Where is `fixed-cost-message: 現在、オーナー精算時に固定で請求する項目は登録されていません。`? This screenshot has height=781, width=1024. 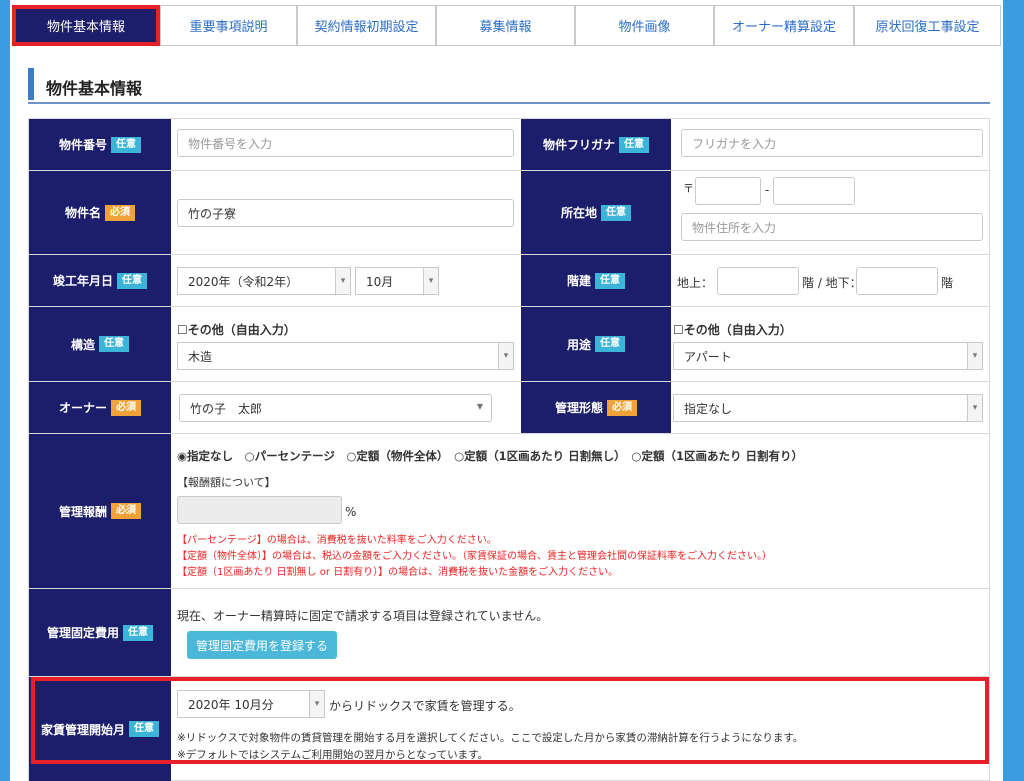 fixed-cost-message: 現在、オーナー精算時に固定で請求する項目は登録されていません。 is located at coordinates (363, 616).